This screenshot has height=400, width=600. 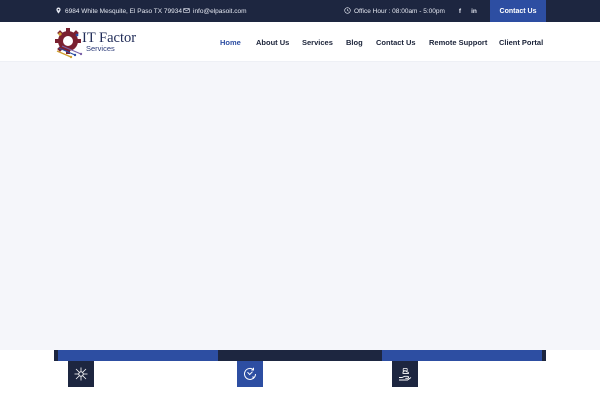 I want to click on feature-strip-edge-right, so click(x=544, y=355).